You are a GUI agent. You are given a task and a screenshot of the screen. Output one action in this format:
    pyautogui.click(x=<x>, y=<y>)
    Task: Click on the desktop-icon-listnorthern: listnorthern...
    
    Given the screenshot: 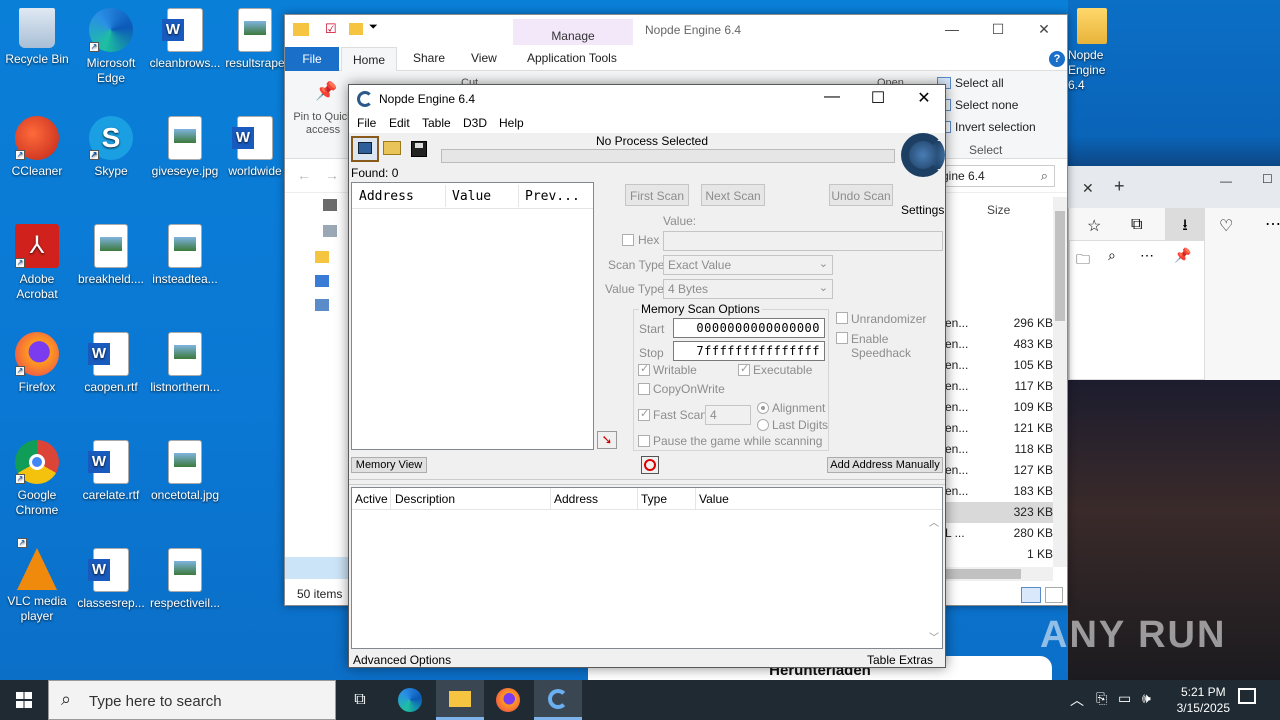 What is the action you would take?
    pyautogui.click(x=185, y=363)
    